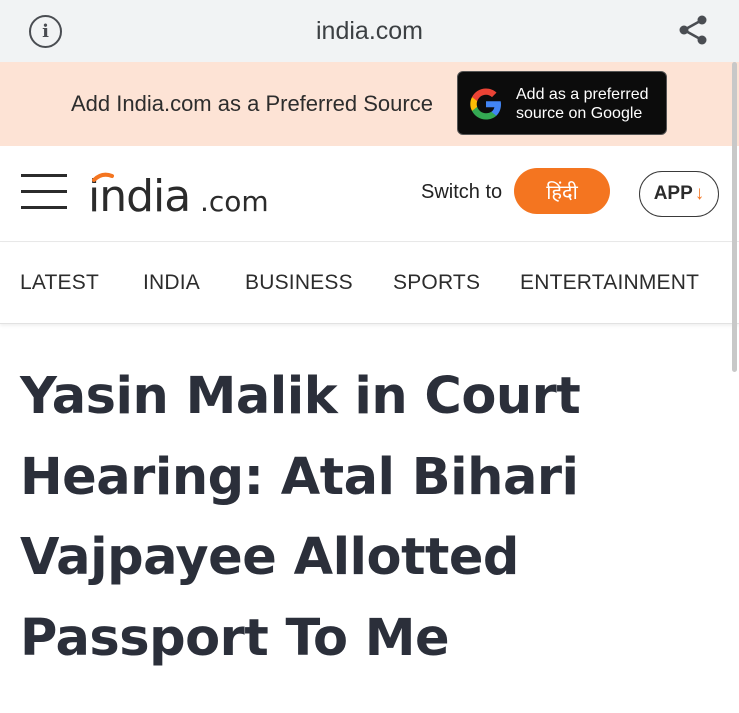 Image resolution: width=739 pixels, height=713 pixels. What do you see at coordinates (579, 113) in the screenshot?
I see `preferred-button-line2: source on Google` at bounding box center [579, 113].